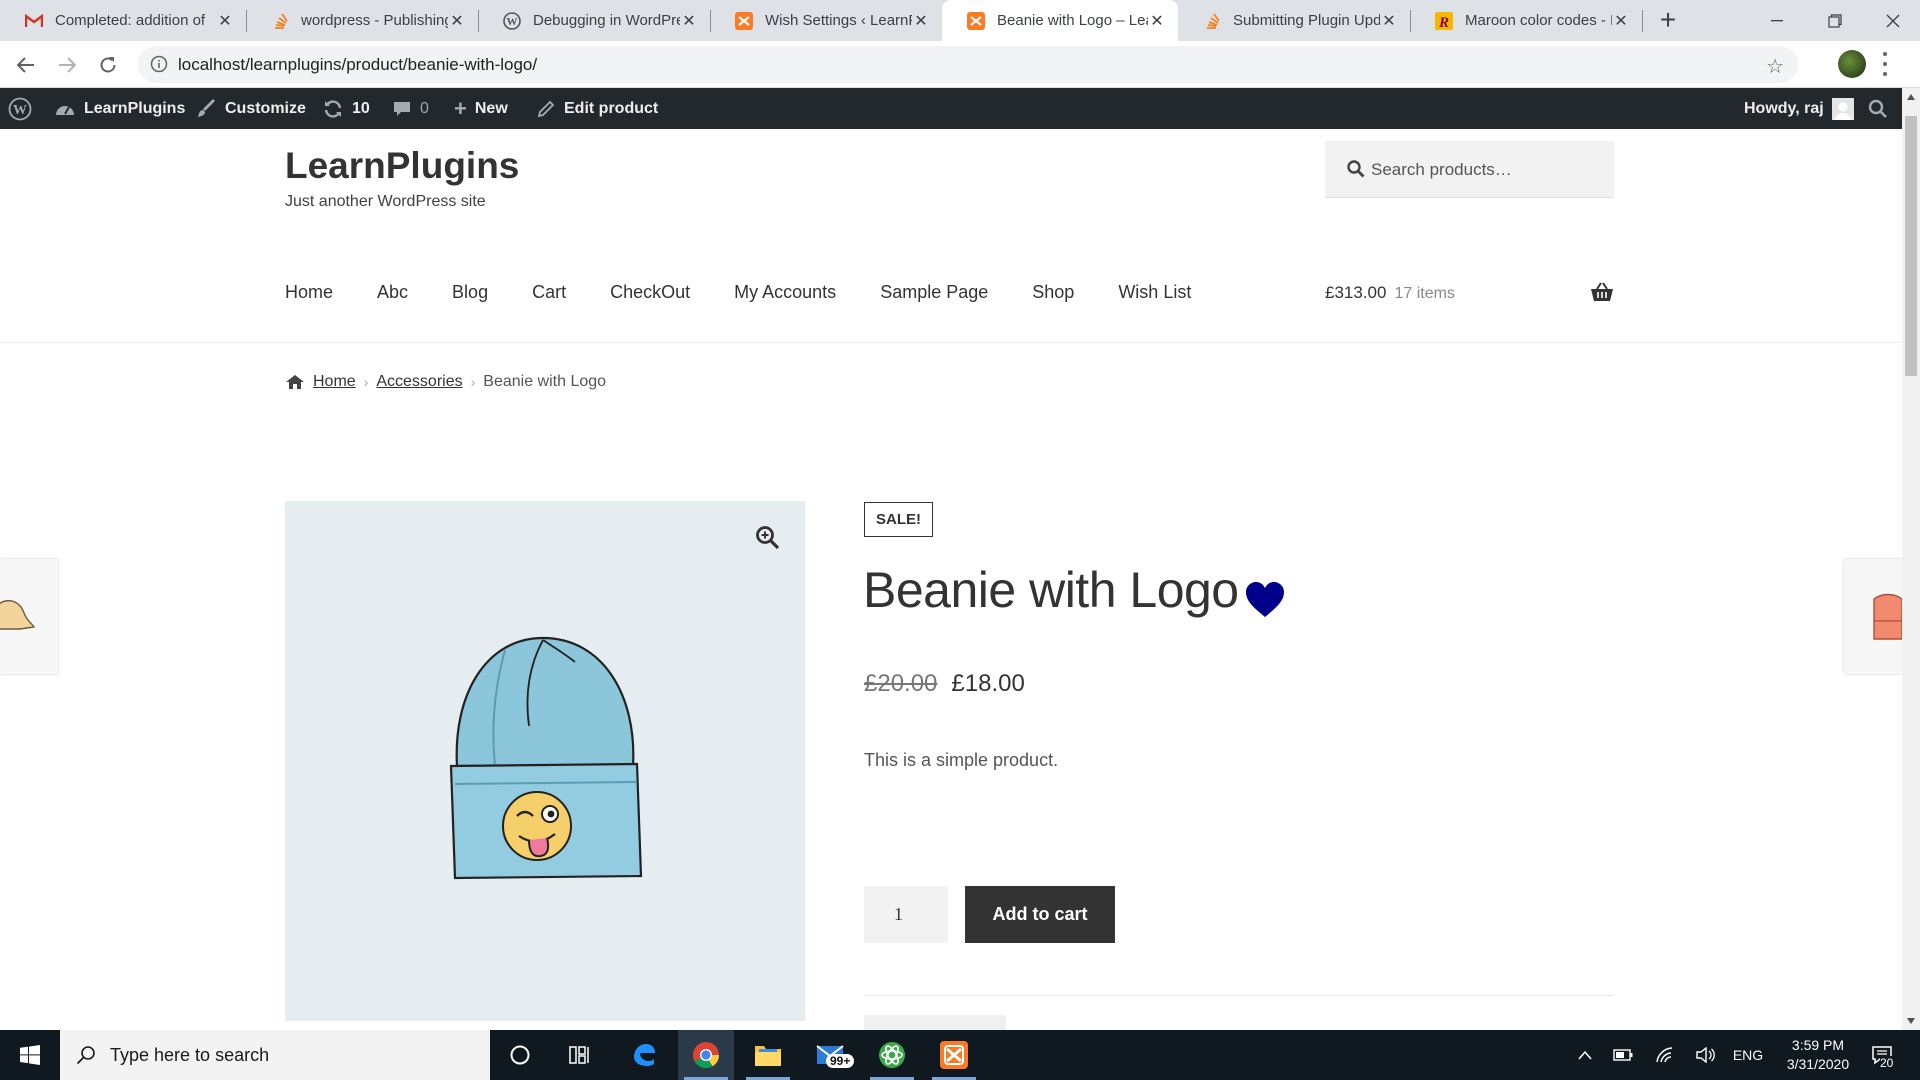 Image resolution: width=1920 pixels, height=1080 pixels. What do you see at coordinates (481, 108) in the screenshot?
I see `admin-new: + New` at bounding box center [481, 108].